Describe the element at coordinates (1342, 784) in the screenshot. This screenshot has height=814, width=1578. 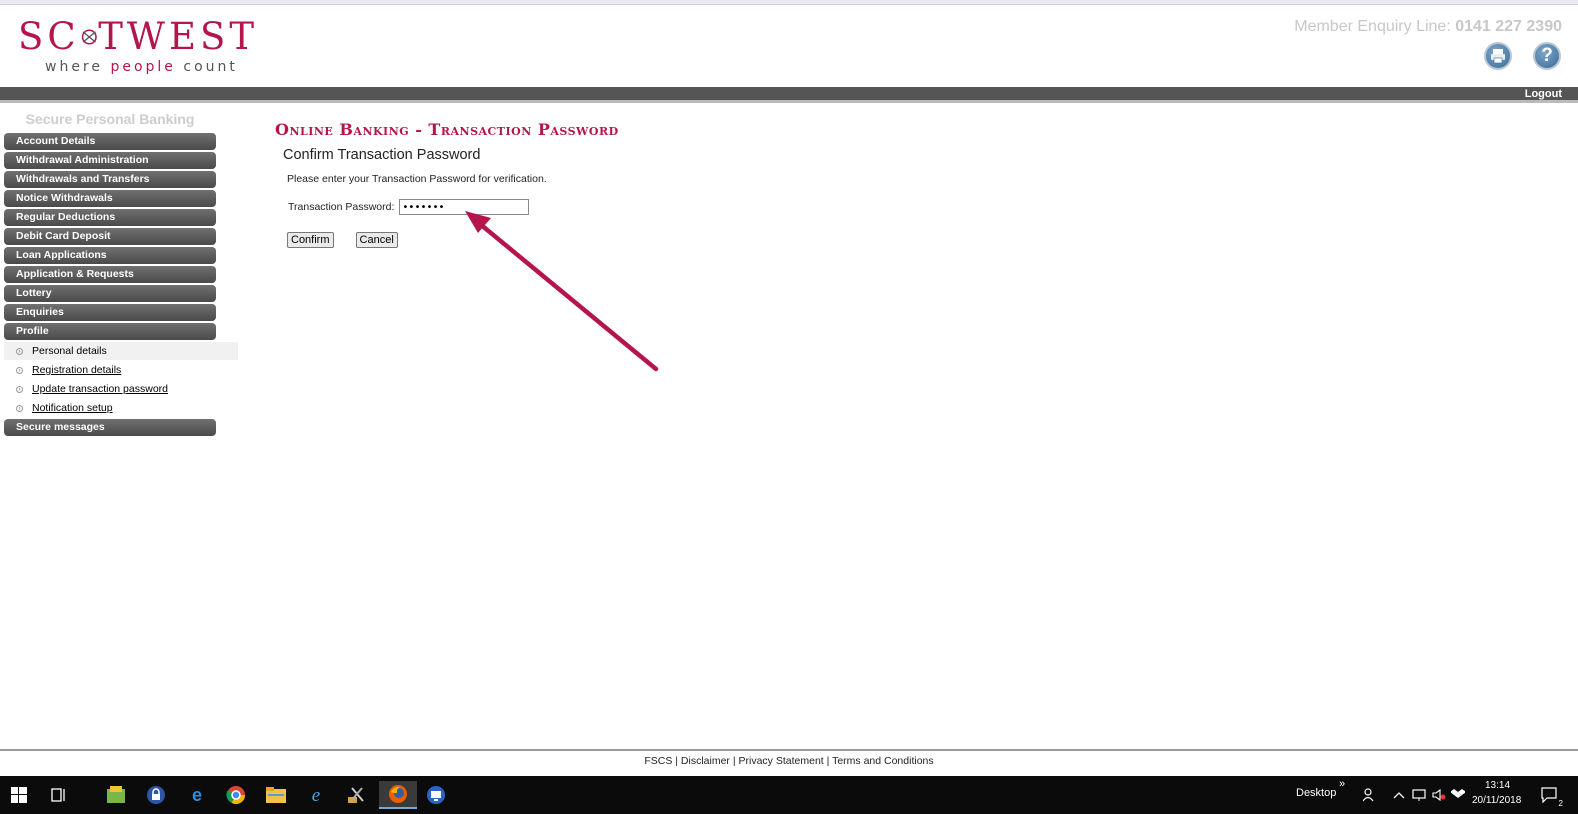
I see `toolbar-overflow-chevron: »` at that location.